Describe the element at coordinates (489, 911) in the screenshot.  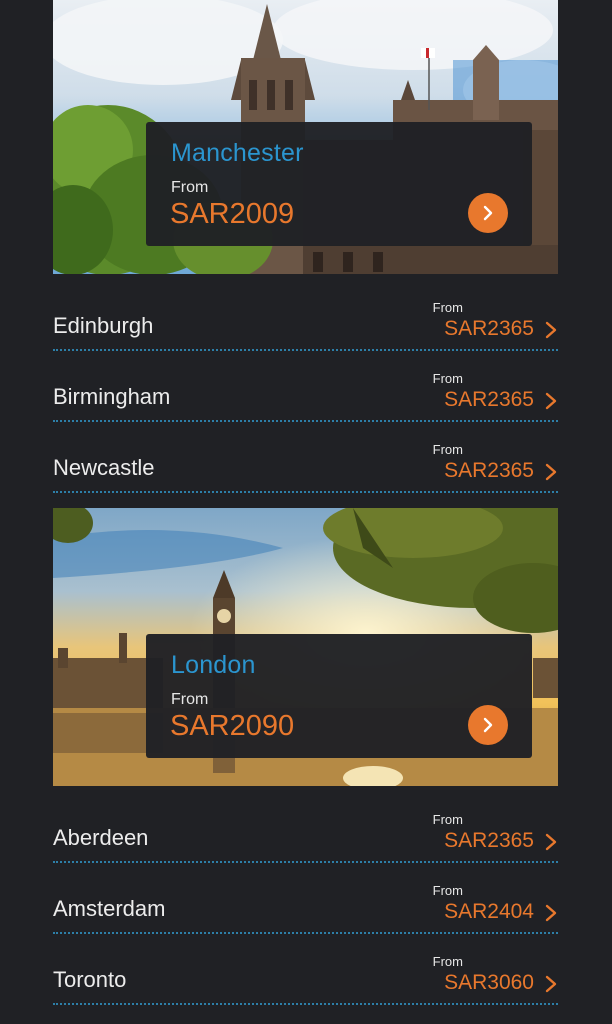
I see `list-item-price: SAR2404` at that location.